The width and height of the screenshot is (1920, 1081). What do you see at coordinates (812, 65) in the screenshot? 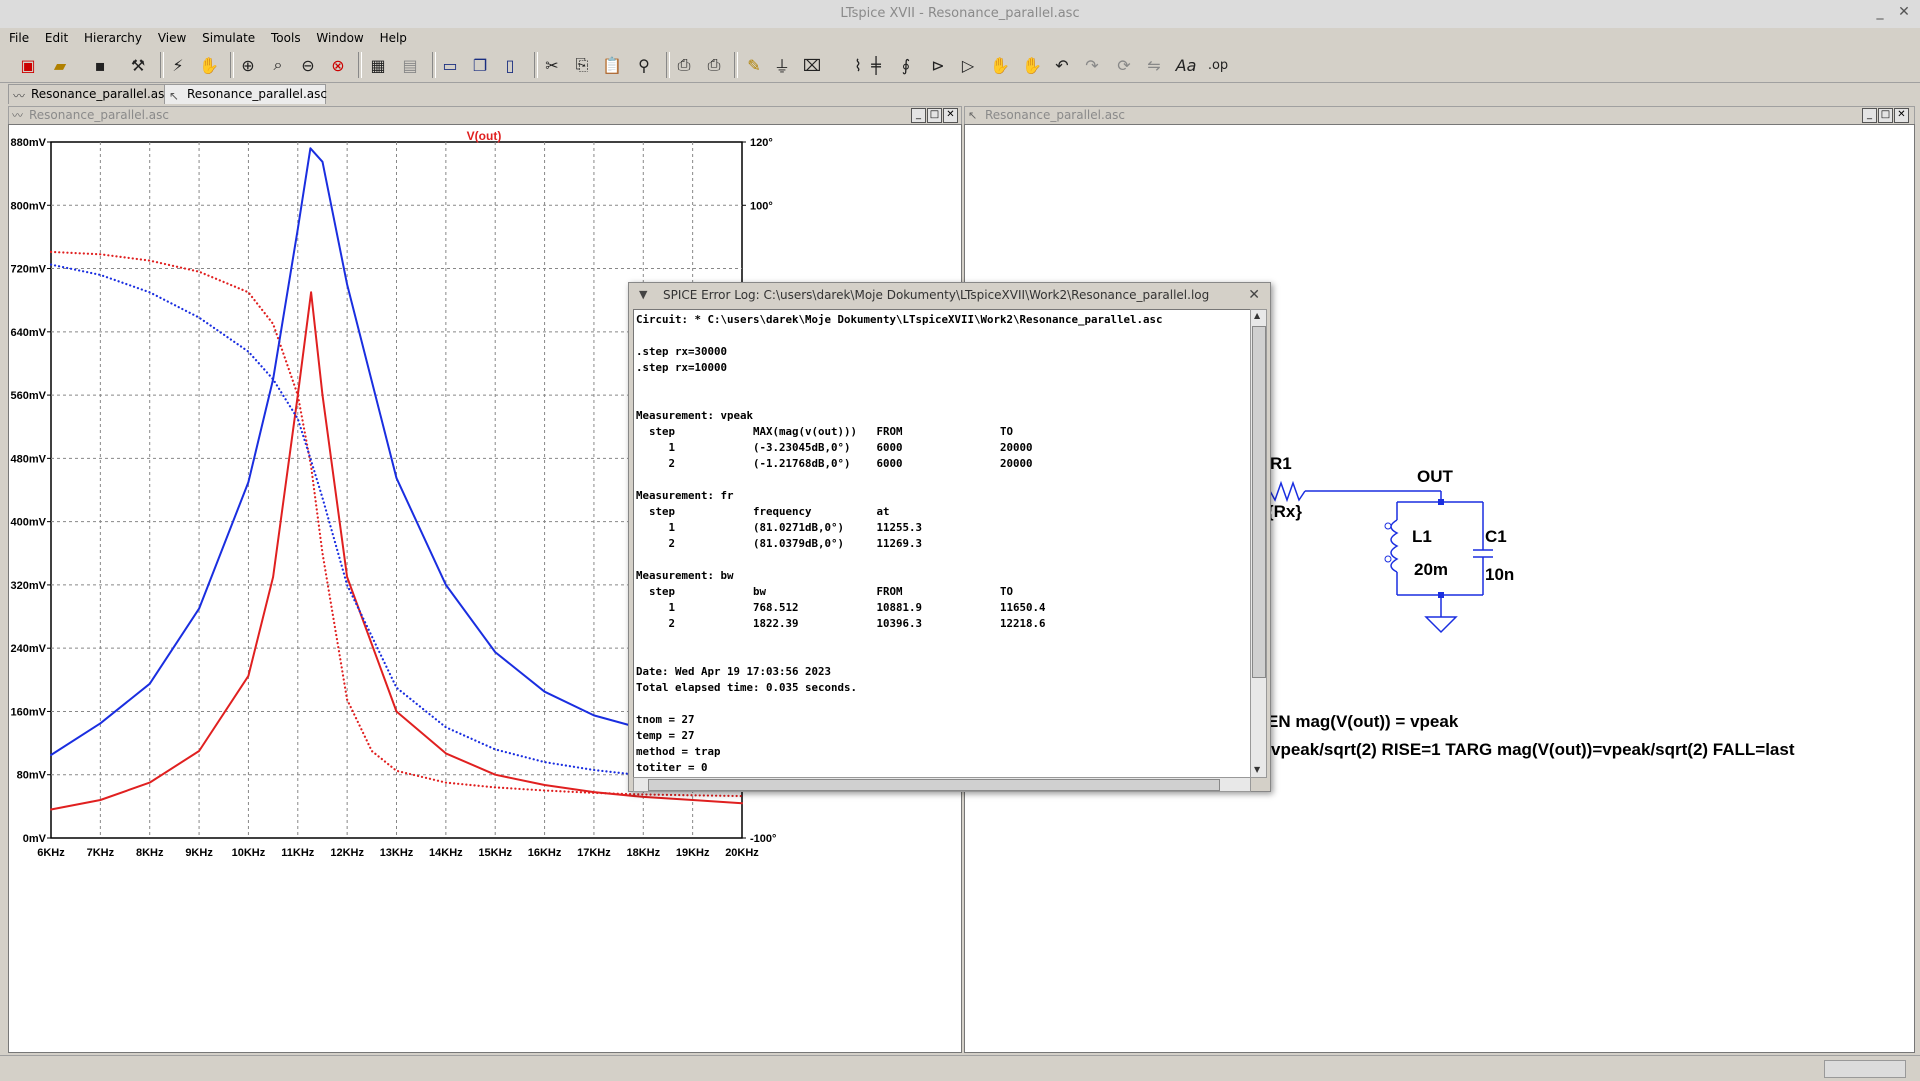
I see `label-net-icon: ⌧` at bounding box center [812, 65].